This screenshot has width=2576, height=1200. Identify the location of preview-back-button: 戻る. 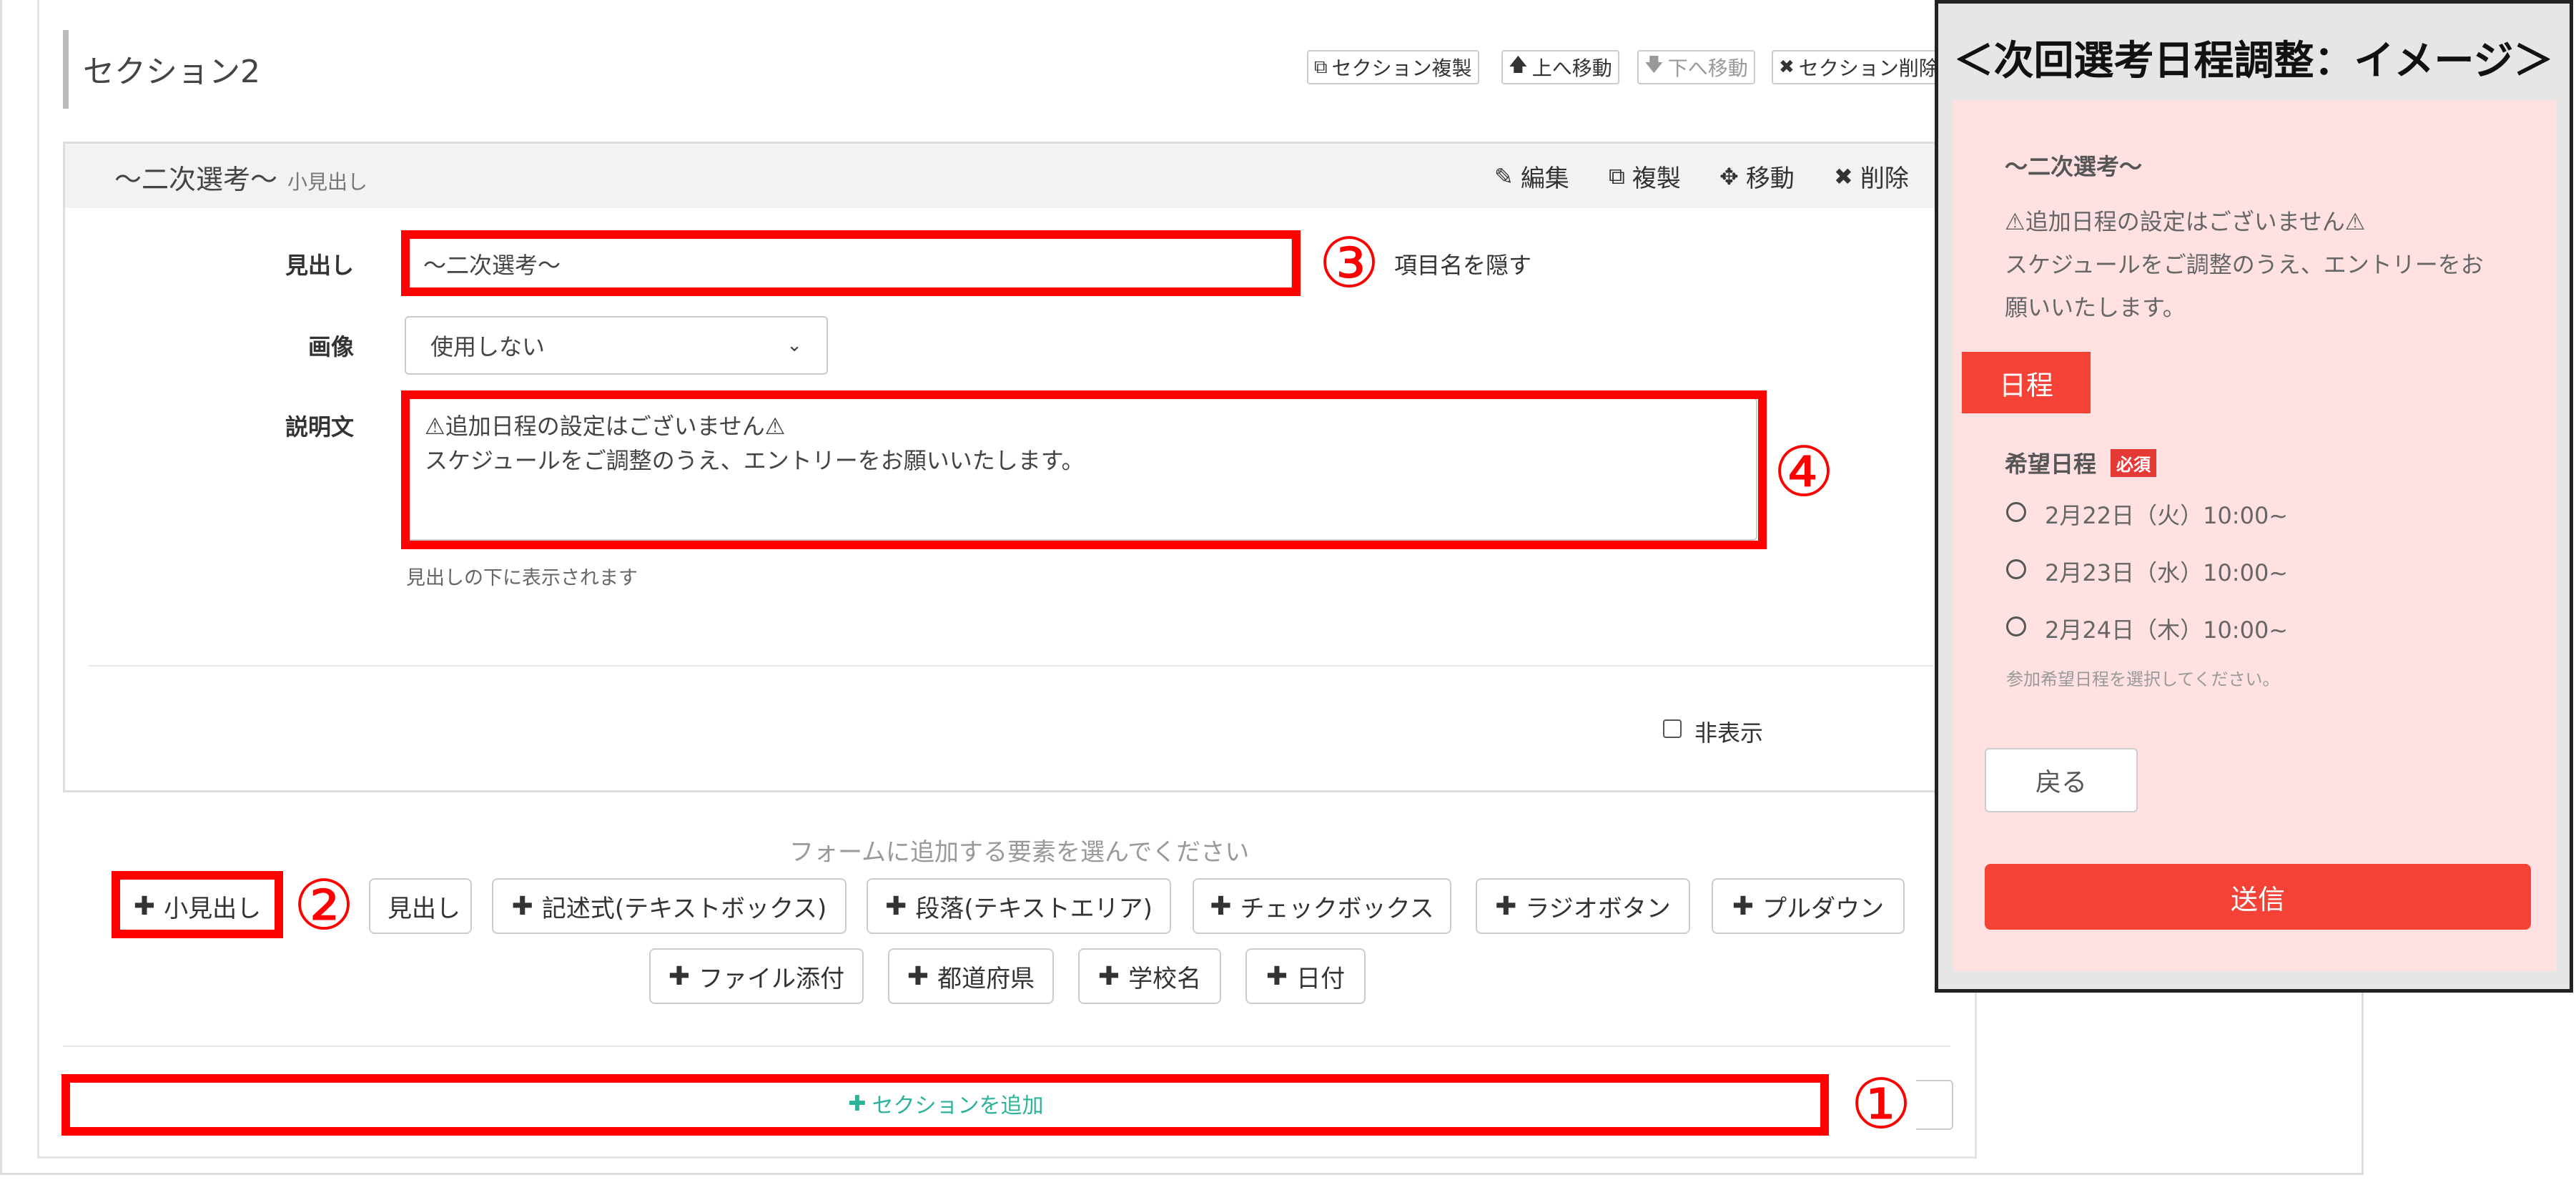
(2061, 780).